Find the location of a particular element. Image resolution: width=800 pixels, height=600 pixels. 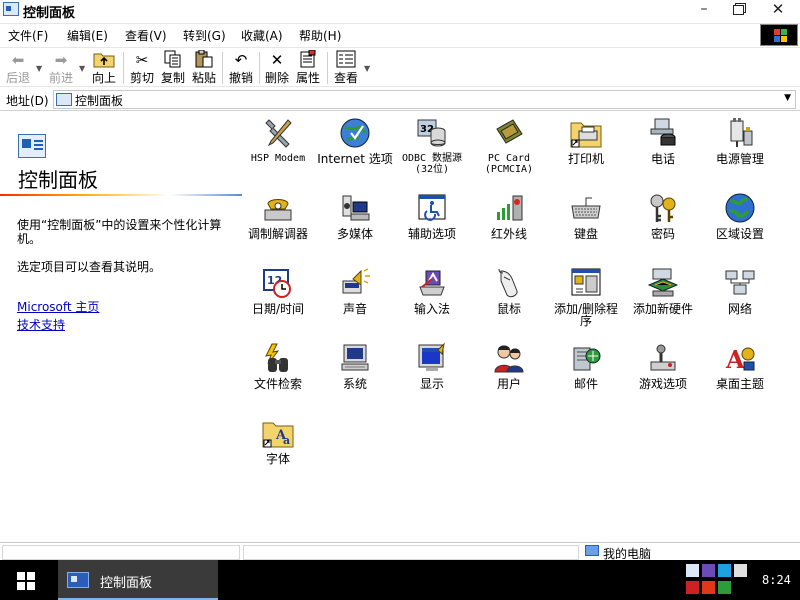

forward-arrow-icon: ➡ is located at coordinates (61, 60).